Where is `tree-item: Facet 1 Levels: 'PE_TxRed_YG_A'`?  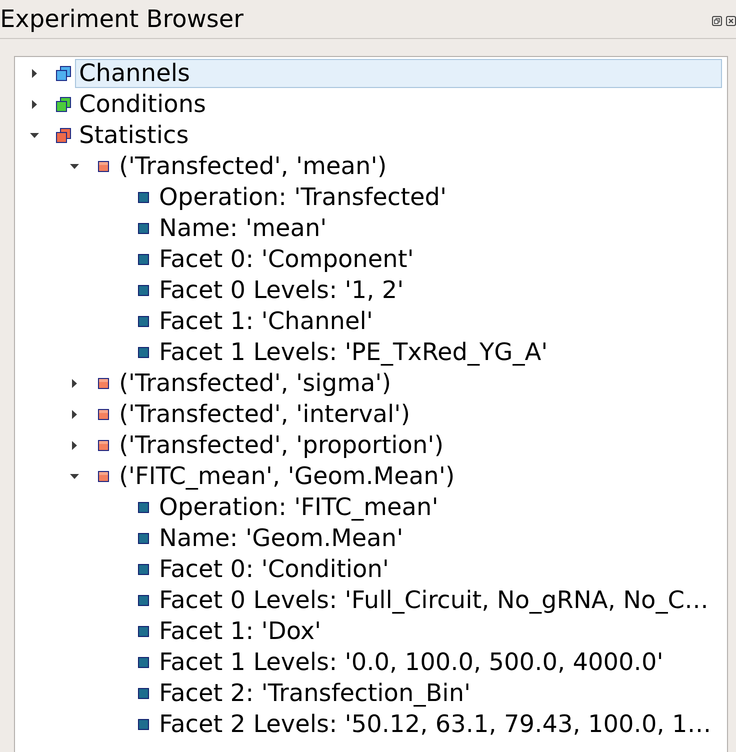 tree-item: Facet 1 Levels: 'PE_TxRed_YG_A' is located at coordinates (438, 352).